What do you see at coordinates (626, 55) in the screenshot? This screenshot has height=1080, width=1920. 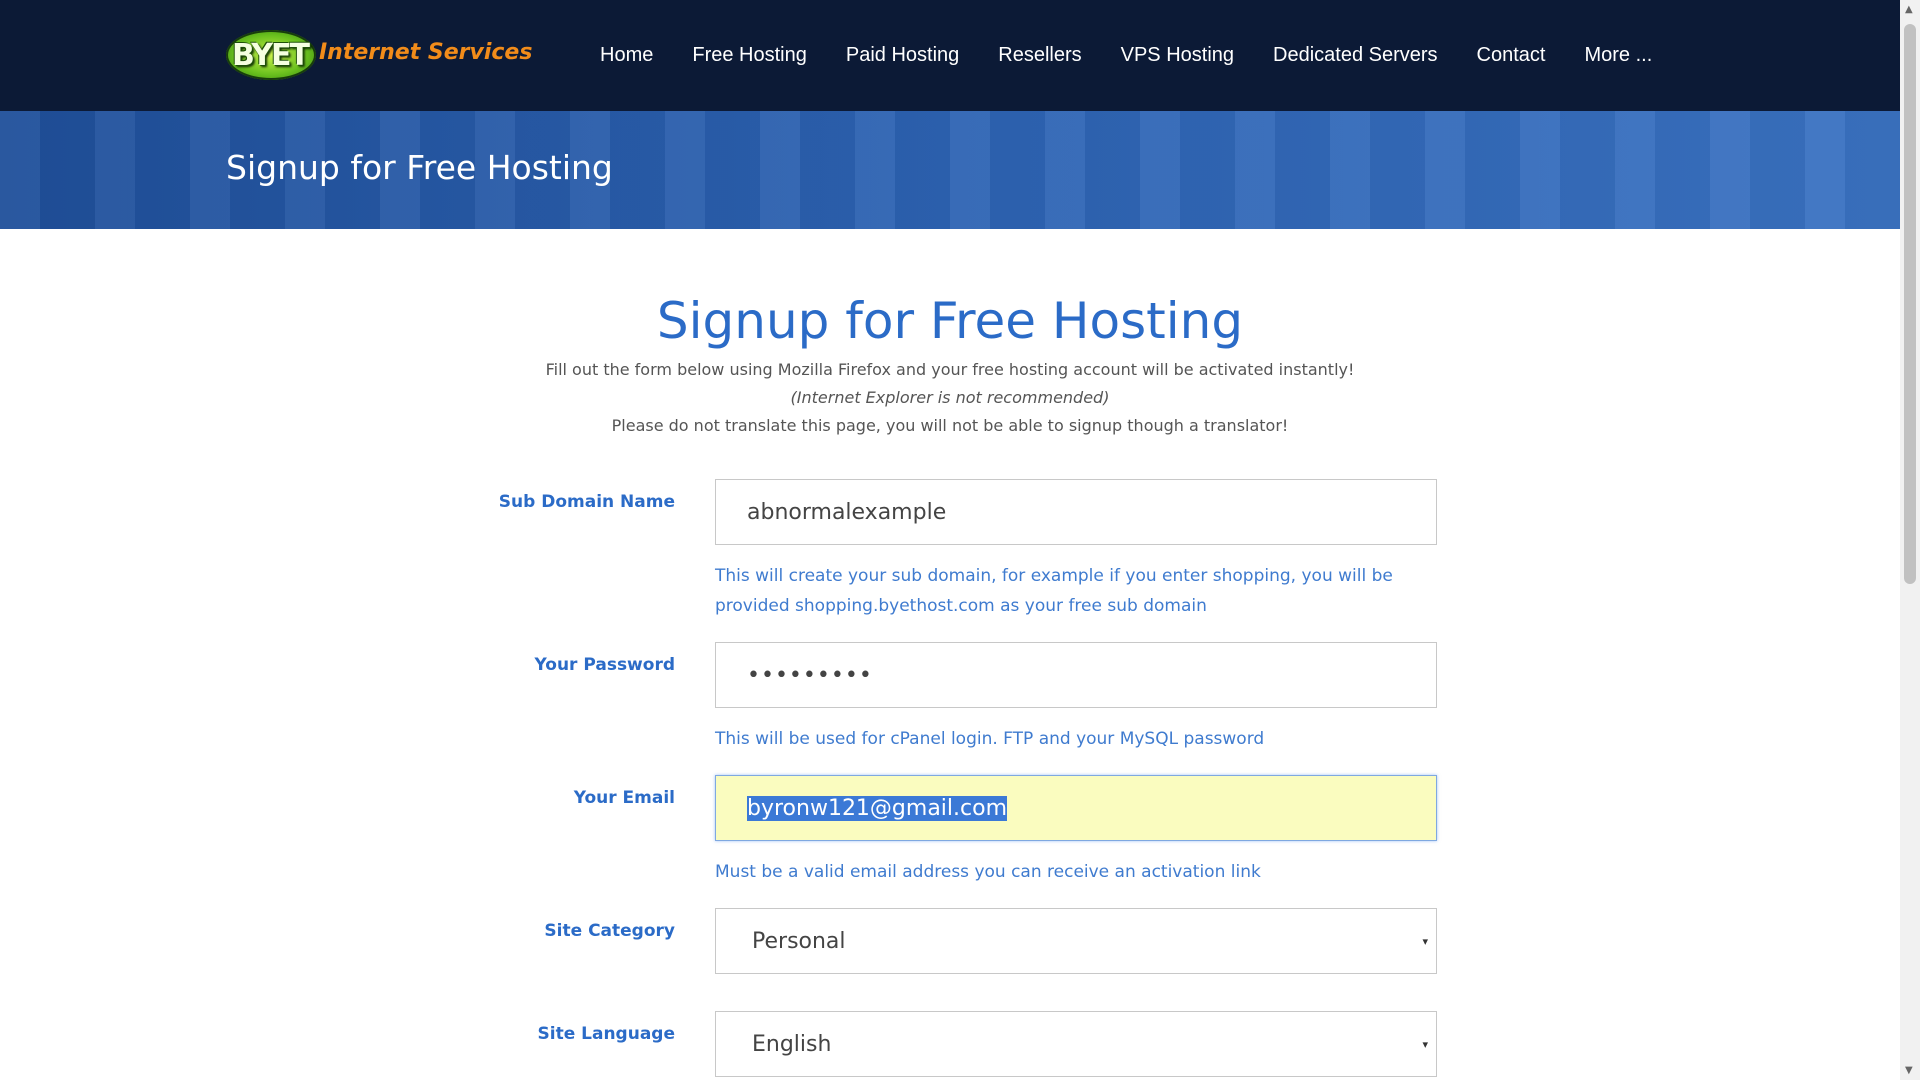 I see `nav-home: Home` at bounding box center [626, 55].